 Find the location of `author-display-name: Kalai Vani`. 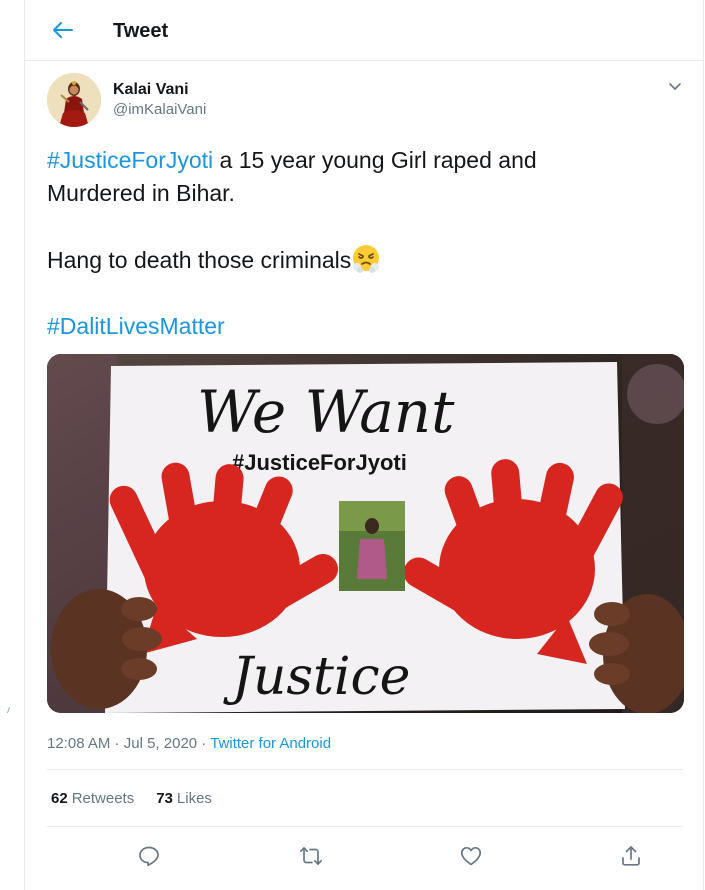

author-display-name: Kalai Vani is located at coordinates (159, 90).